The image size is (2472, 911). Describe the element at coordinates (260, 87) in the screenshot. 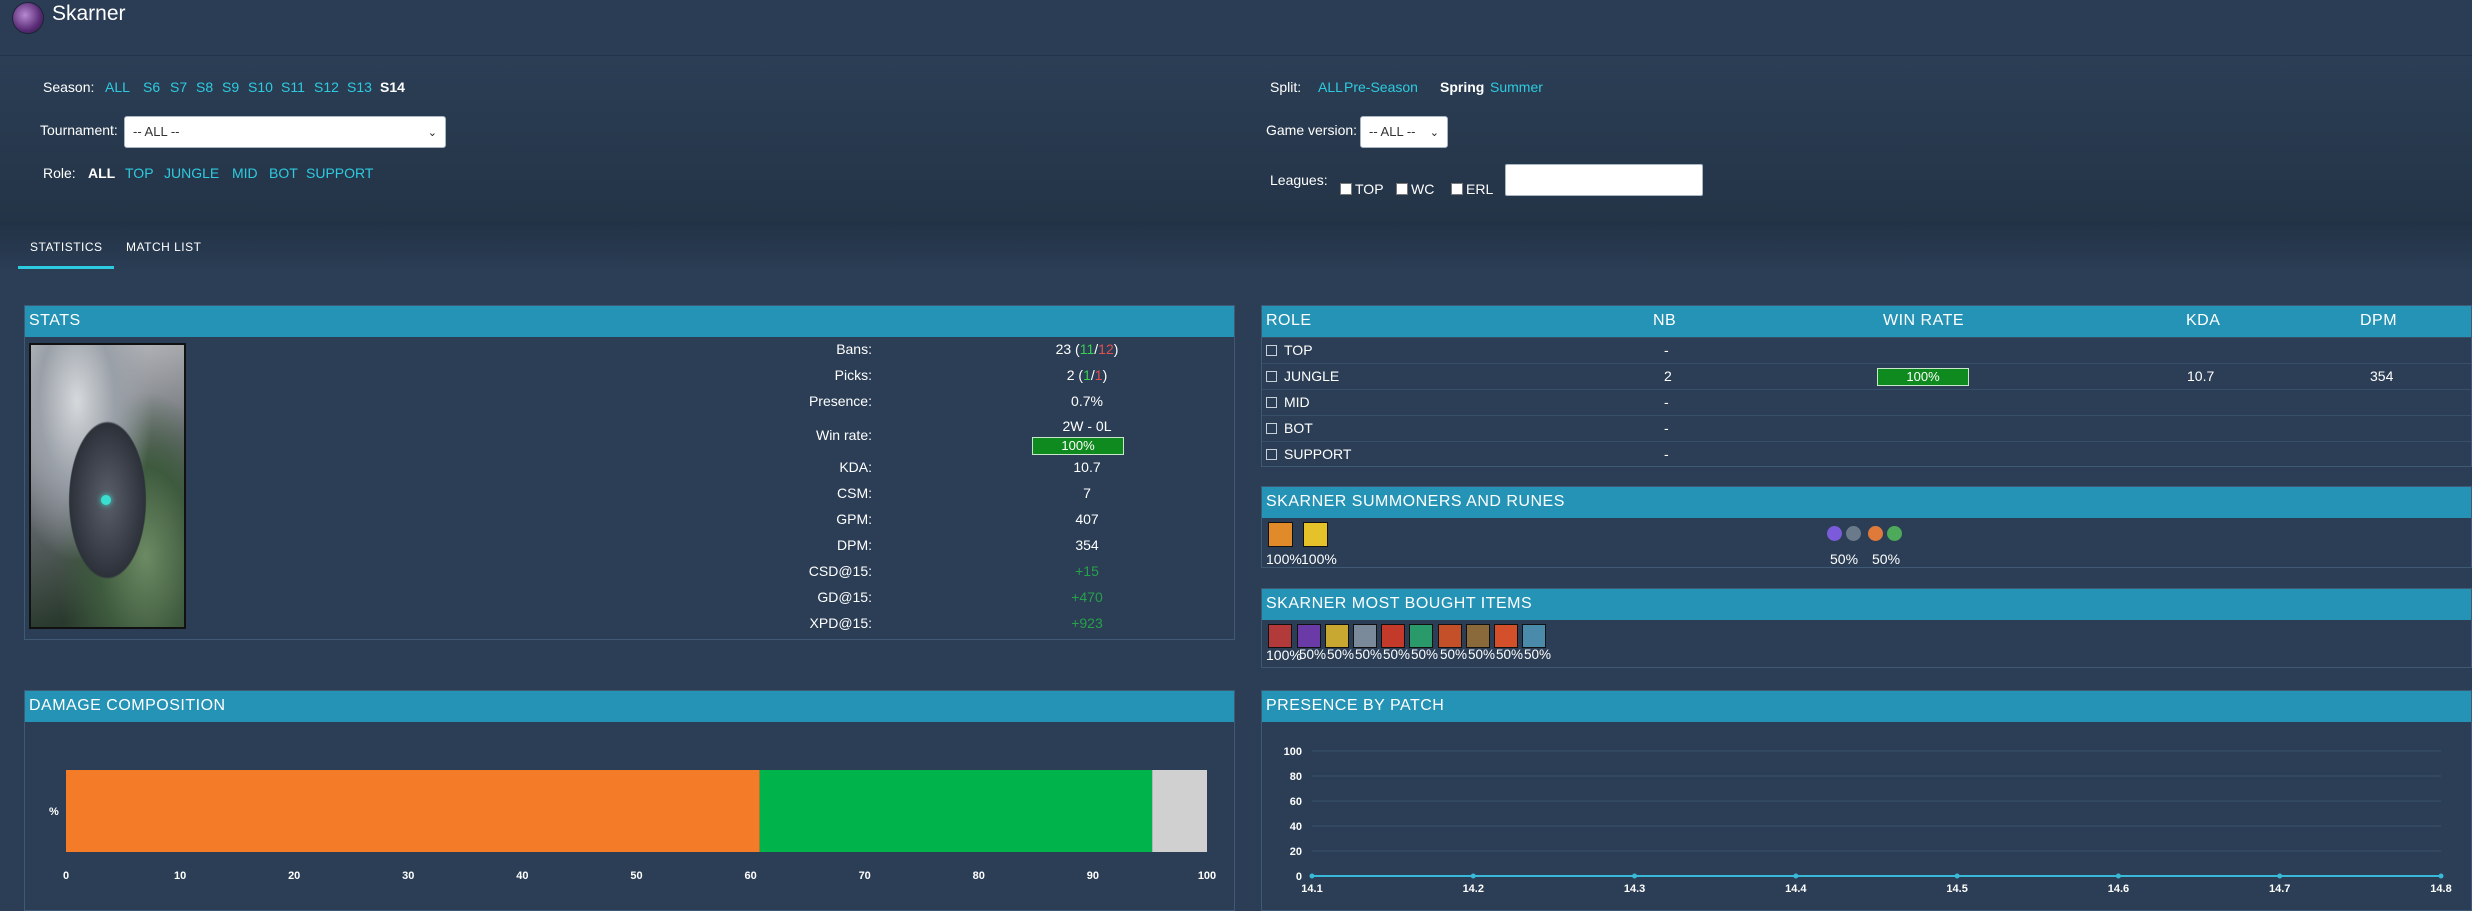

I see `season-option-s10: S10` at that location.